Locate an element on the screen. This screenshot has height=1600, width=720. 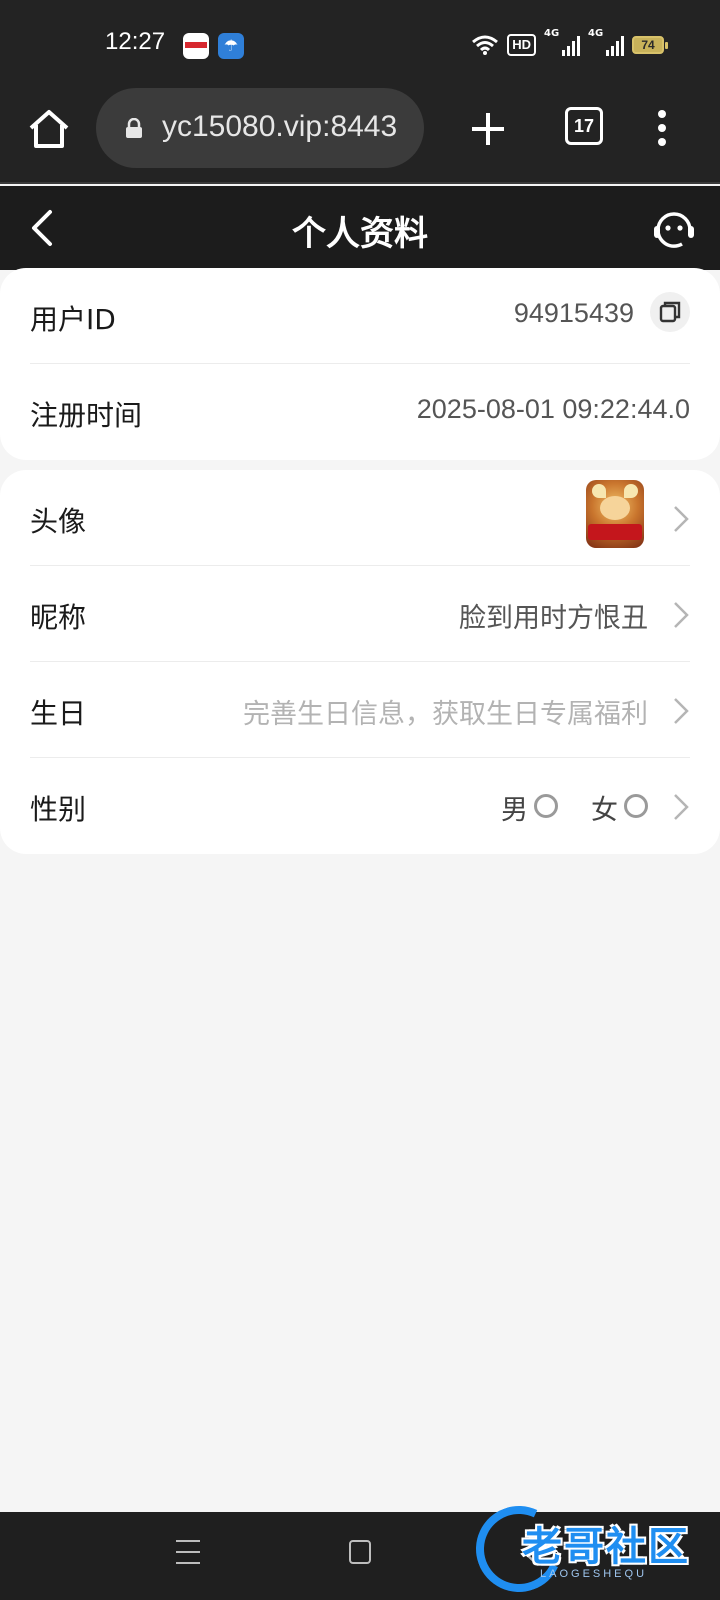
status-bar: 12:27 ☂ HD 4G 4G 74 is located at coordinates (360, 44).